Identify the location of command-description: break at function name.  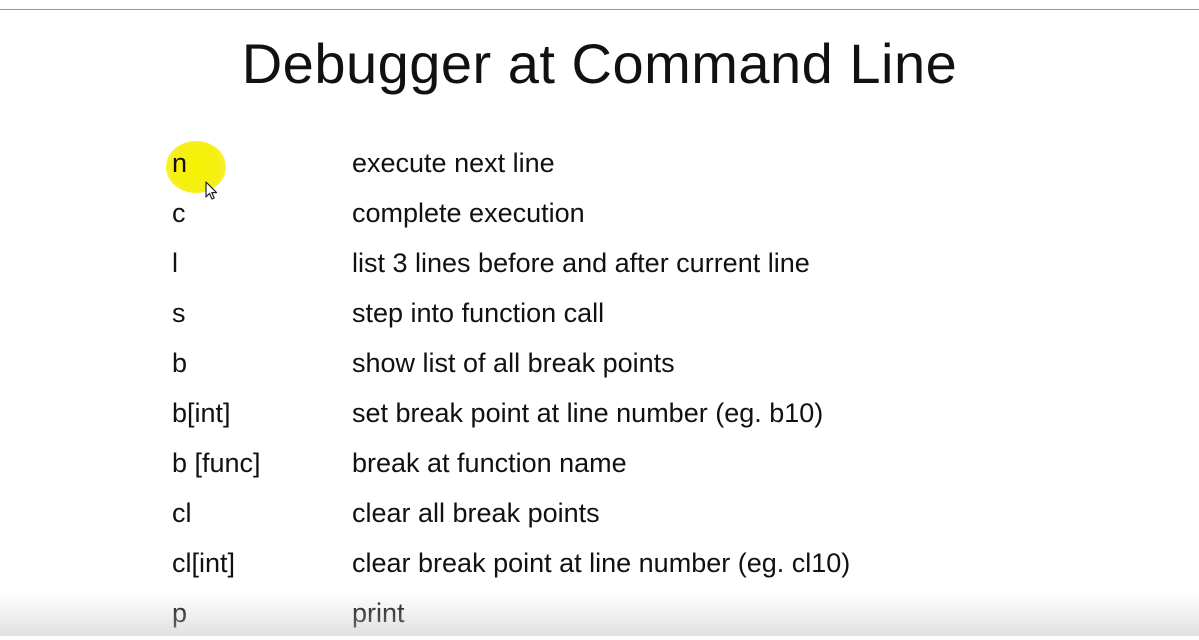
(489, 463).